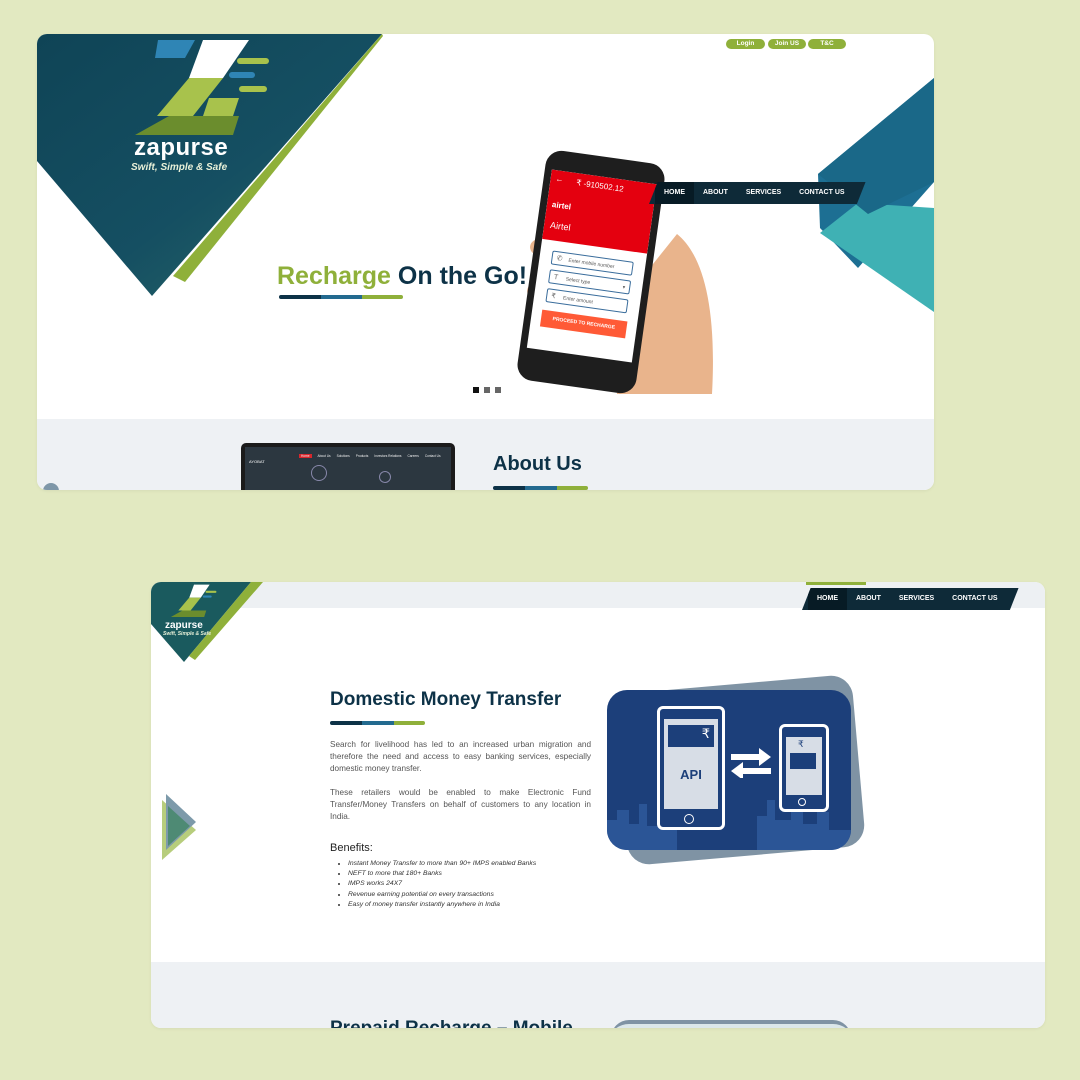  I want to click on join-us-link: Join US, so click(787, 44).